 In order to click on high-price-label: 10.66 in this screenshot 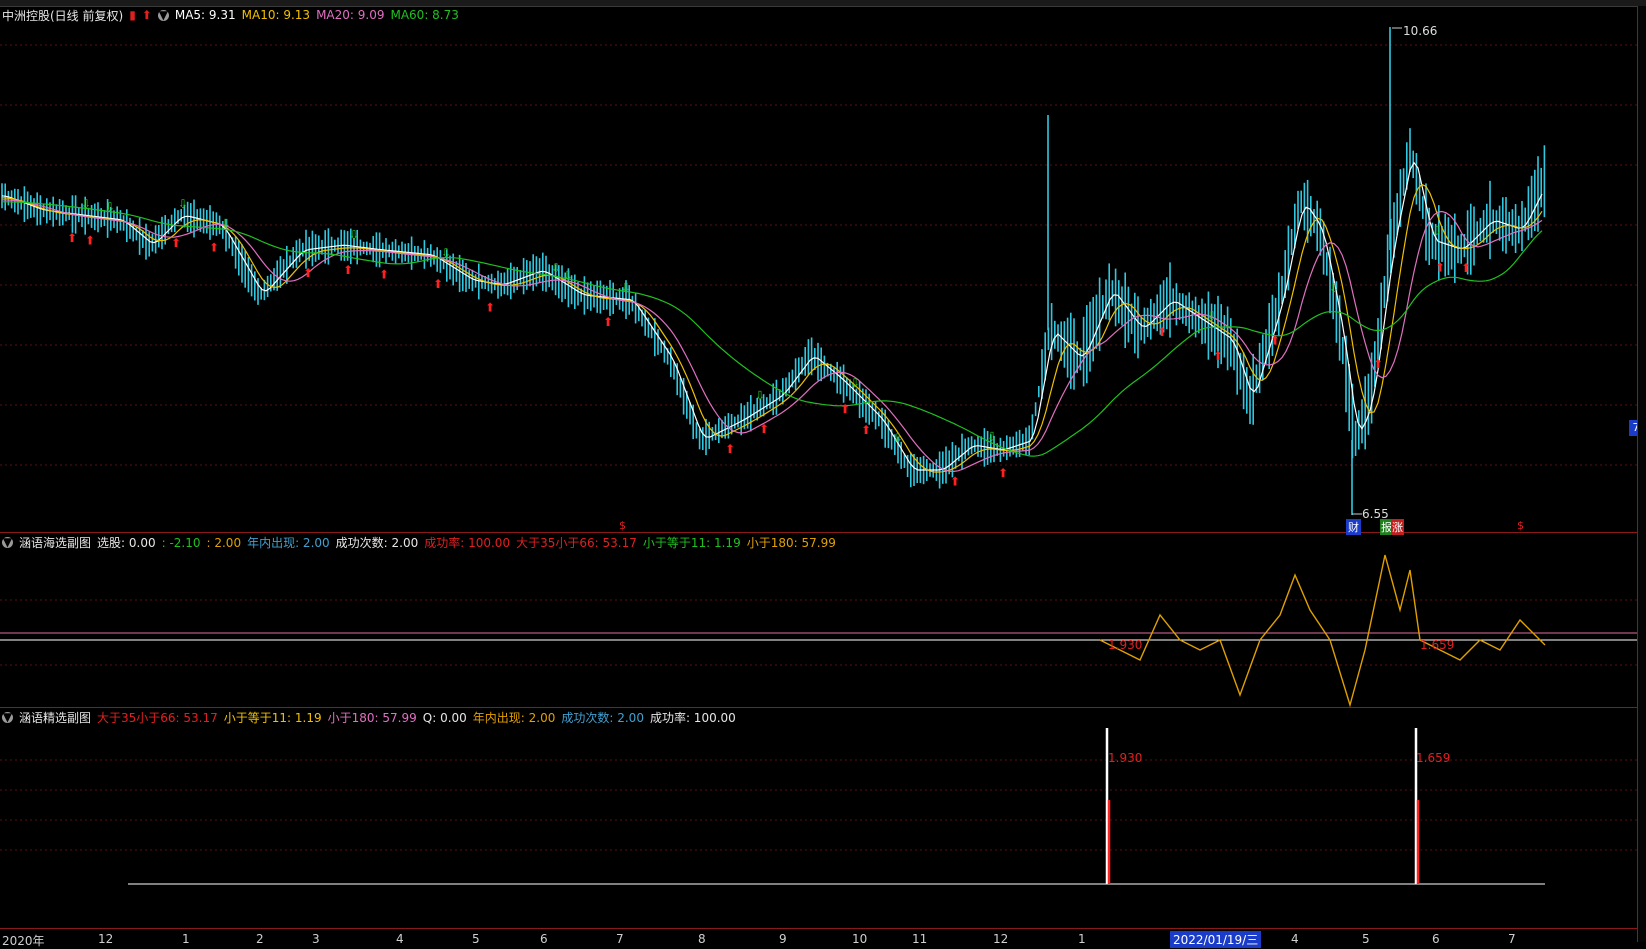, I will do `click(1420, 31)`.